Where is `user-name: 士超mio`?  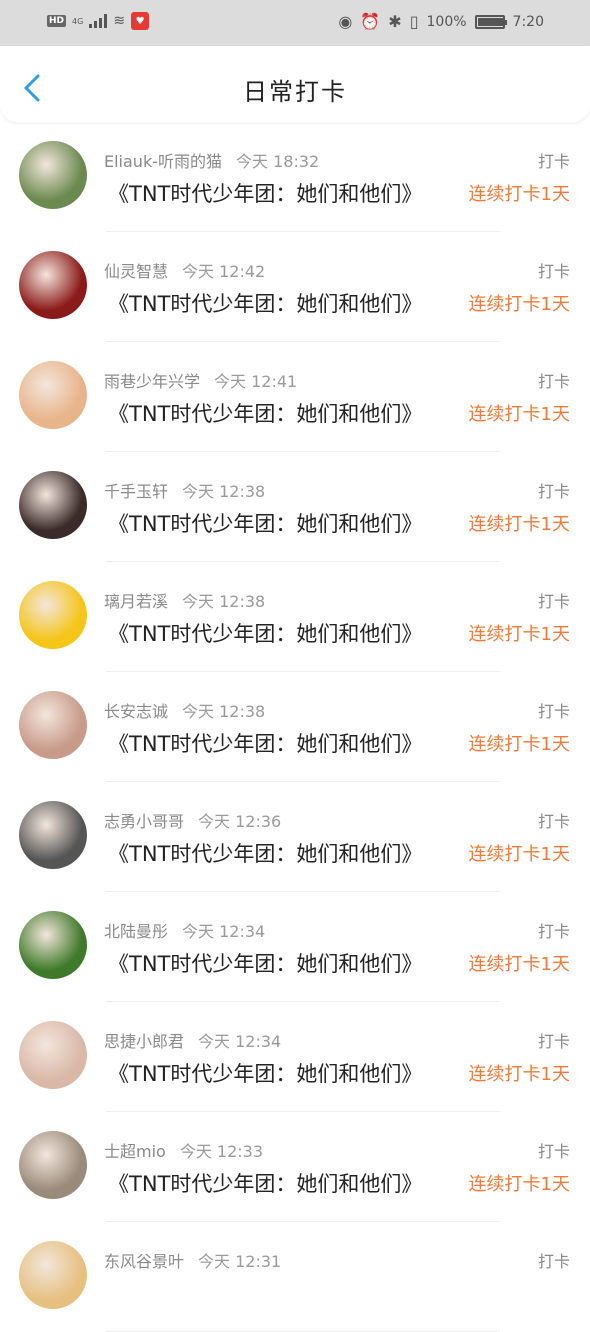
user-name: 士超mio is located at coordinates (135, 1151).